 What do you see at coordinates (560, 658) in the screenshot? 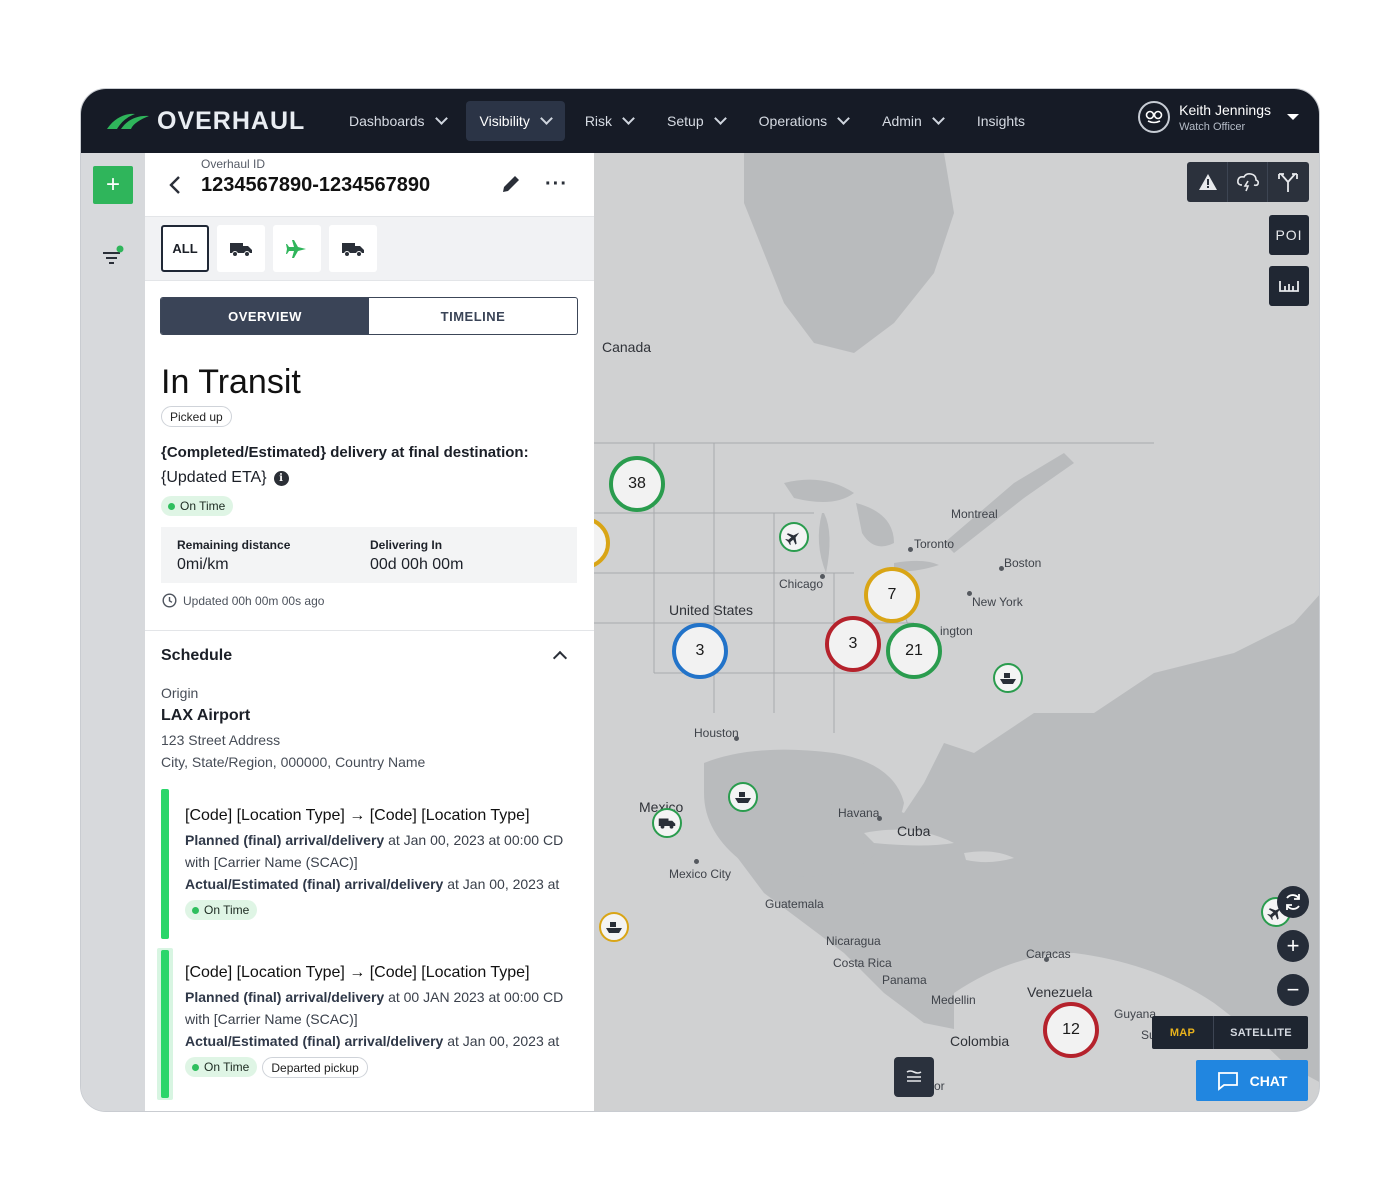
I see `chevron-up-icon` at bounding box center [560, 658].